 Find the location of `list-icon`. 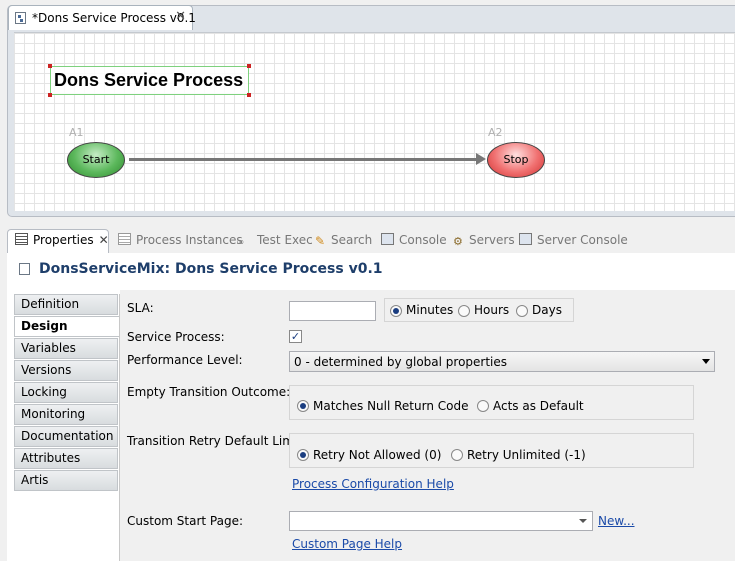

list-icon is located at coordinates (124, 239).